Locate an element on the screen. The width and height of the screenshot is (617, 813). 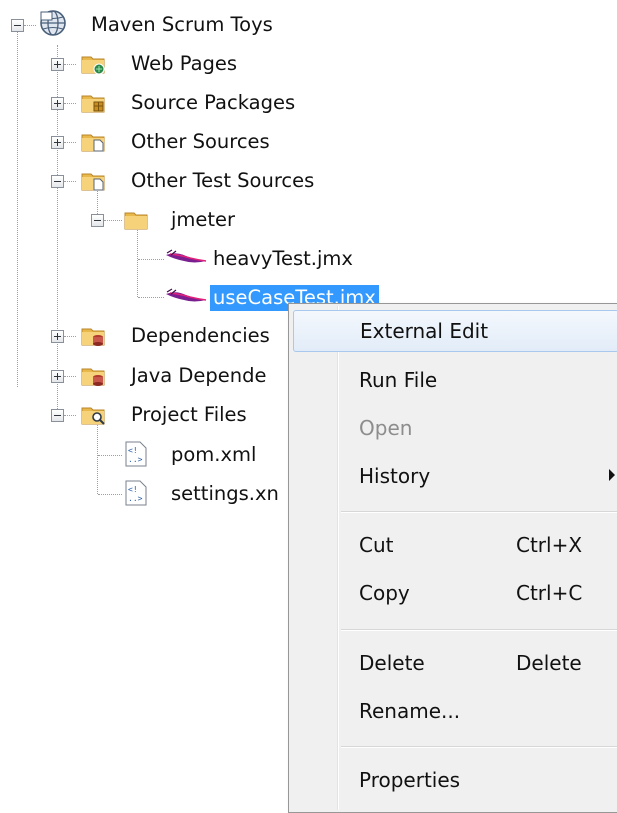
tree-node-java-dependencies: Java Depende is located at coordinates (199, 376).